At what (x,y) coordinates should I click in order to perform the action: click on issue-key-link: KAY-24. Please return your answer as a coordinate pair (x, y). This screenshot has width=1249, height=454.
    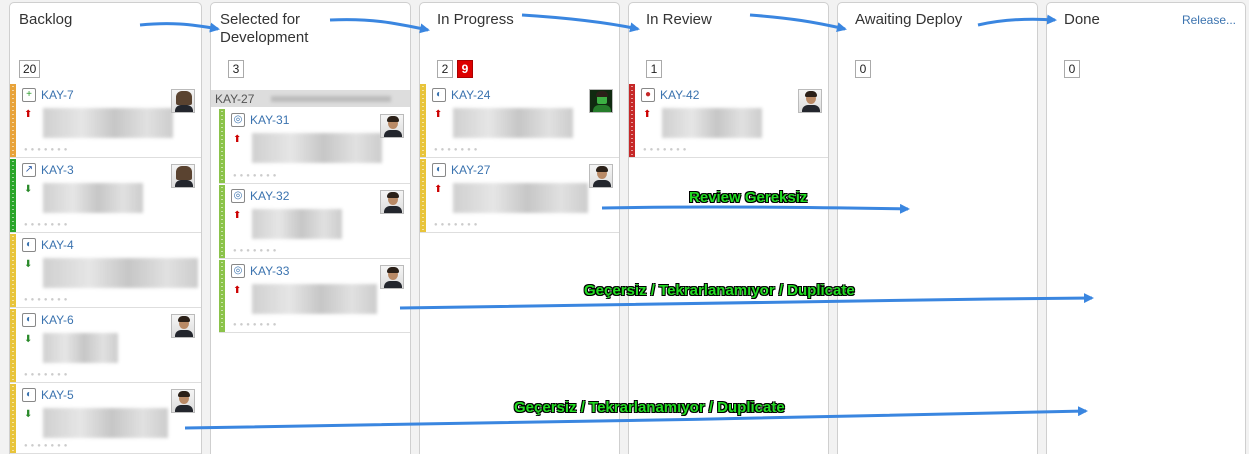
    Looking at the image, I should click on (470, 95).